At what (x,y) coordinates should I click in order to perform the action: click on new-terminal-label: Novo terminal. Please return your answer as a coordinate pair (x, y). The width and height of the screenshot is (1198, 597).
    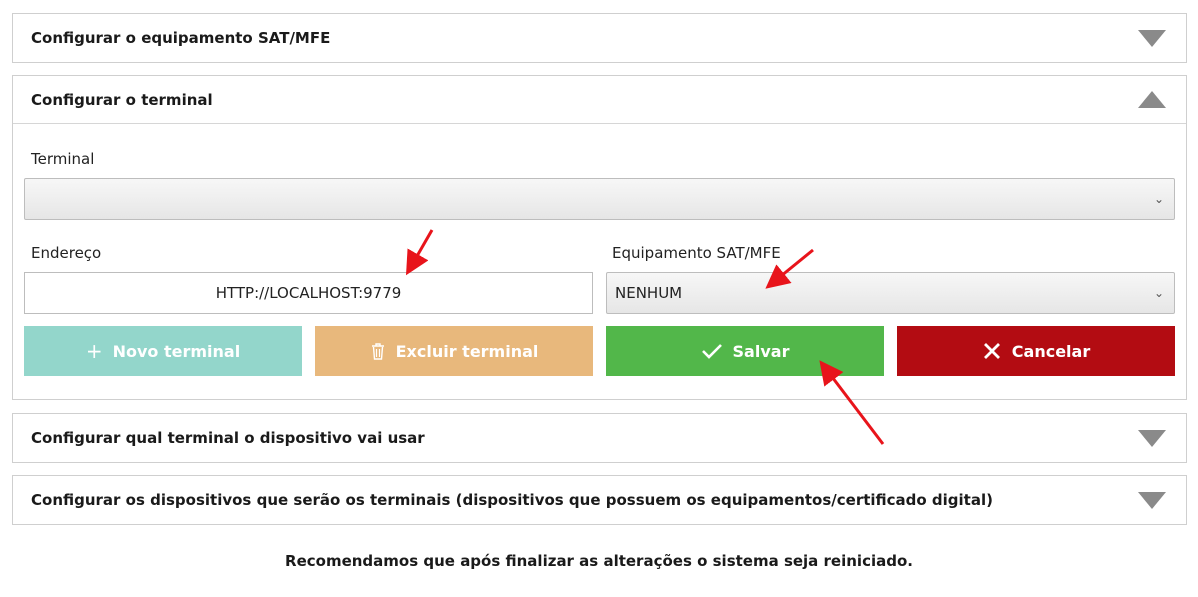
    Looking at the image, I should click on (176, 351).